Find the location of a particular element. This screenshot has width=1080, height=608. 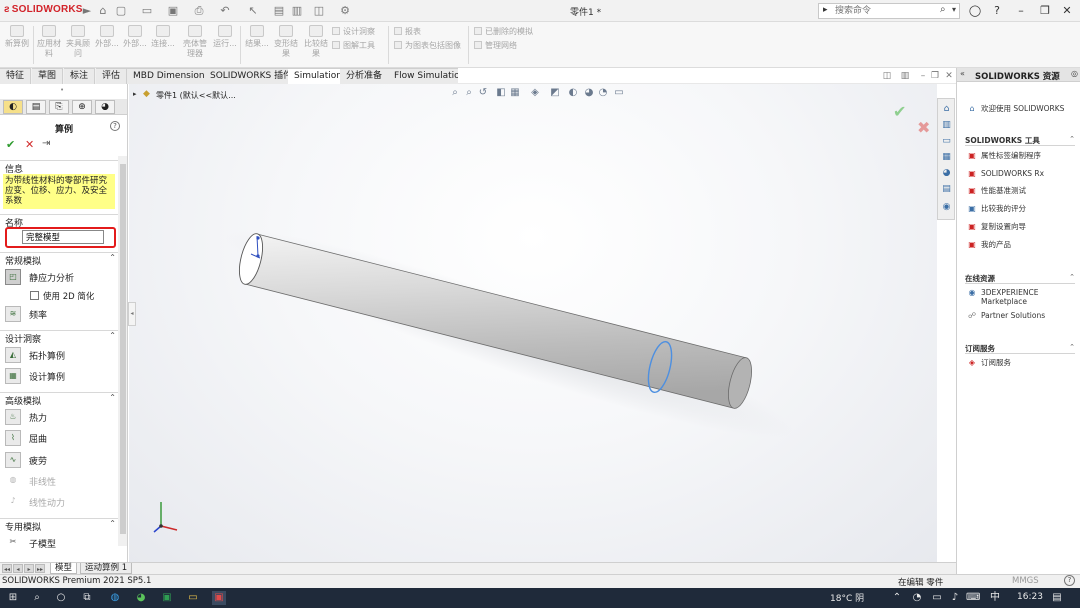

edge-browser-icon: ◍ is located at coordinates (115, 598).